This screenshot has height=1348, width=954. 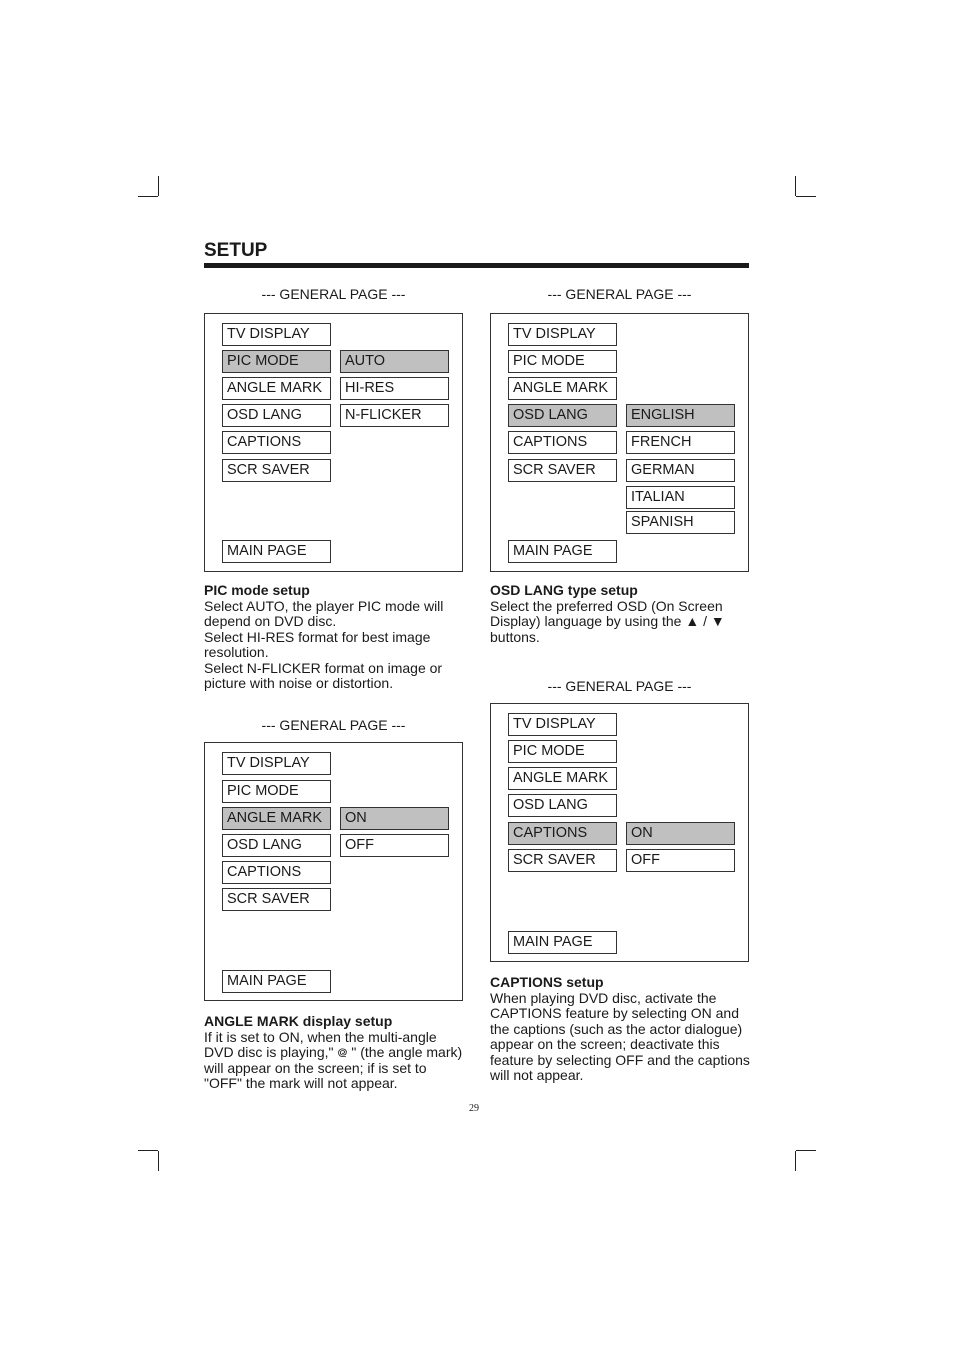 I want to click on option-n-flicker: N-FLICKER, so click(x=394, y=415).